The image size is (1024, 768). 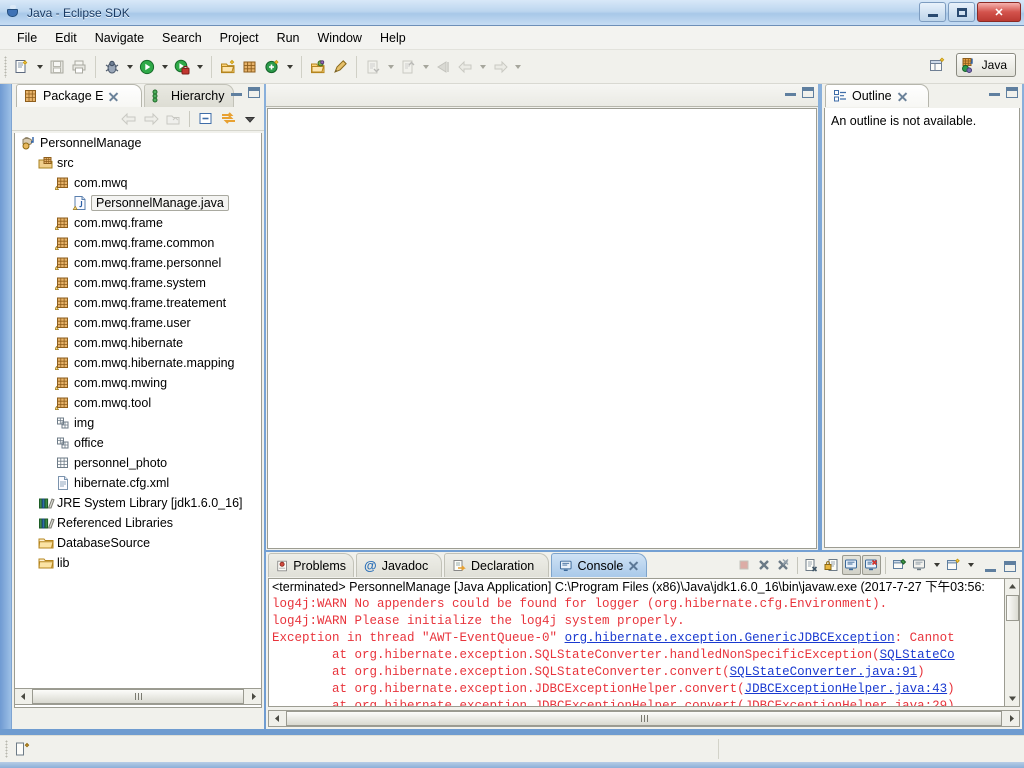 What do you see at coordinates (138, 483) in the screenshot?
I see `tree-item: hibernate.cfg.xml` at bounding box center [138, 483].